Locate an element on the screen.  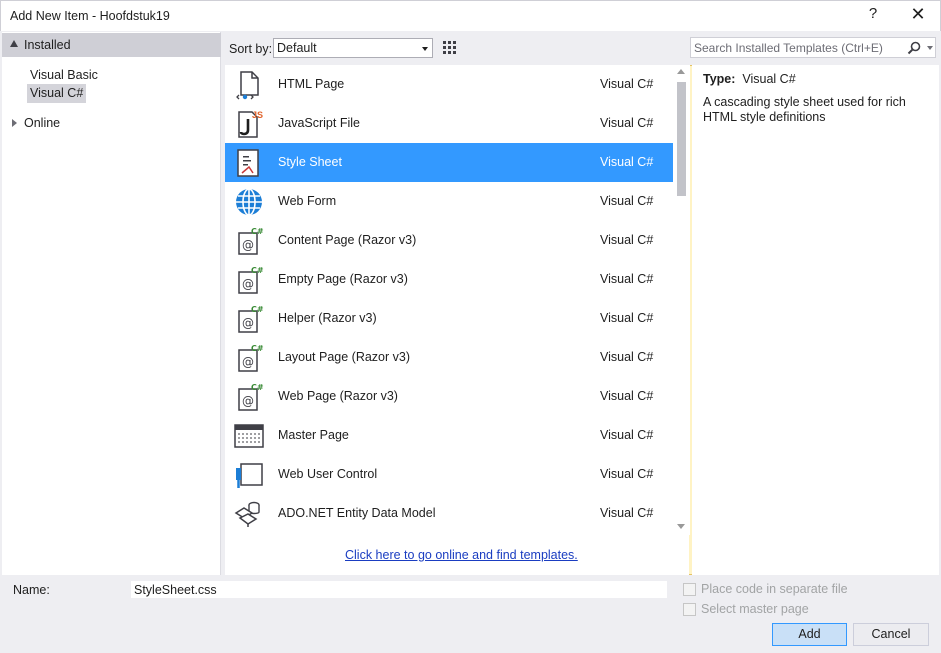
sort-label: Sort by: is located at coordinates (251, 49).